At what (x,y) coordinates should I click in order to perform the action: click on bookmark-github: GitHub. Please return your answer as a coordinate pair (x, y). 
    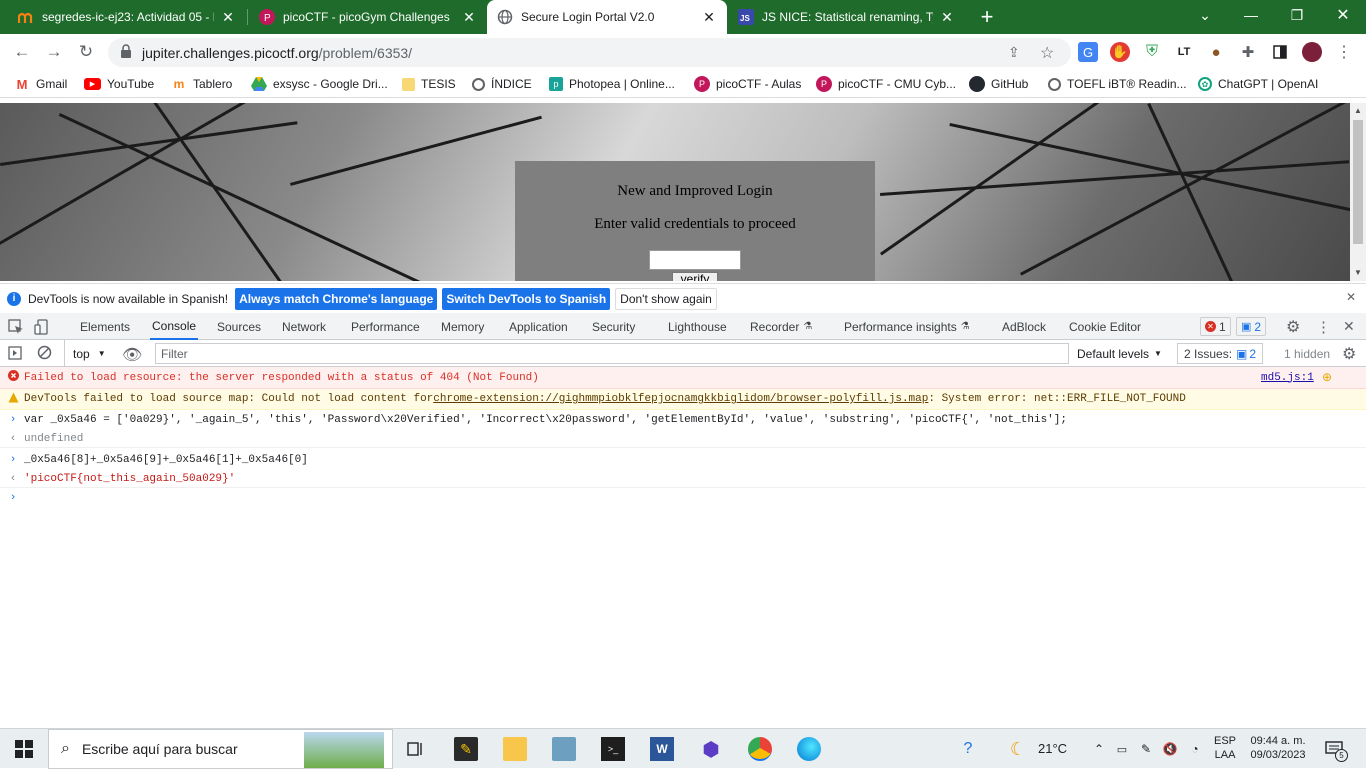
    Looking at the image, I should click on (998, 84).